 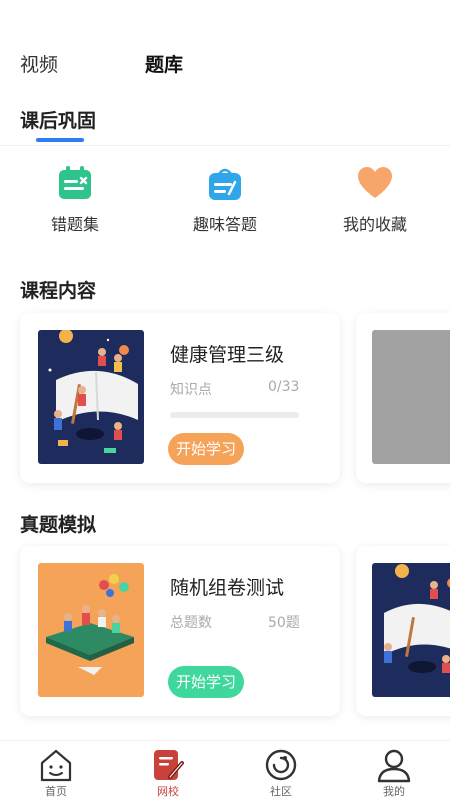 I want to click on section-title-course-content: 课程内容, so click(x=58, y=291).